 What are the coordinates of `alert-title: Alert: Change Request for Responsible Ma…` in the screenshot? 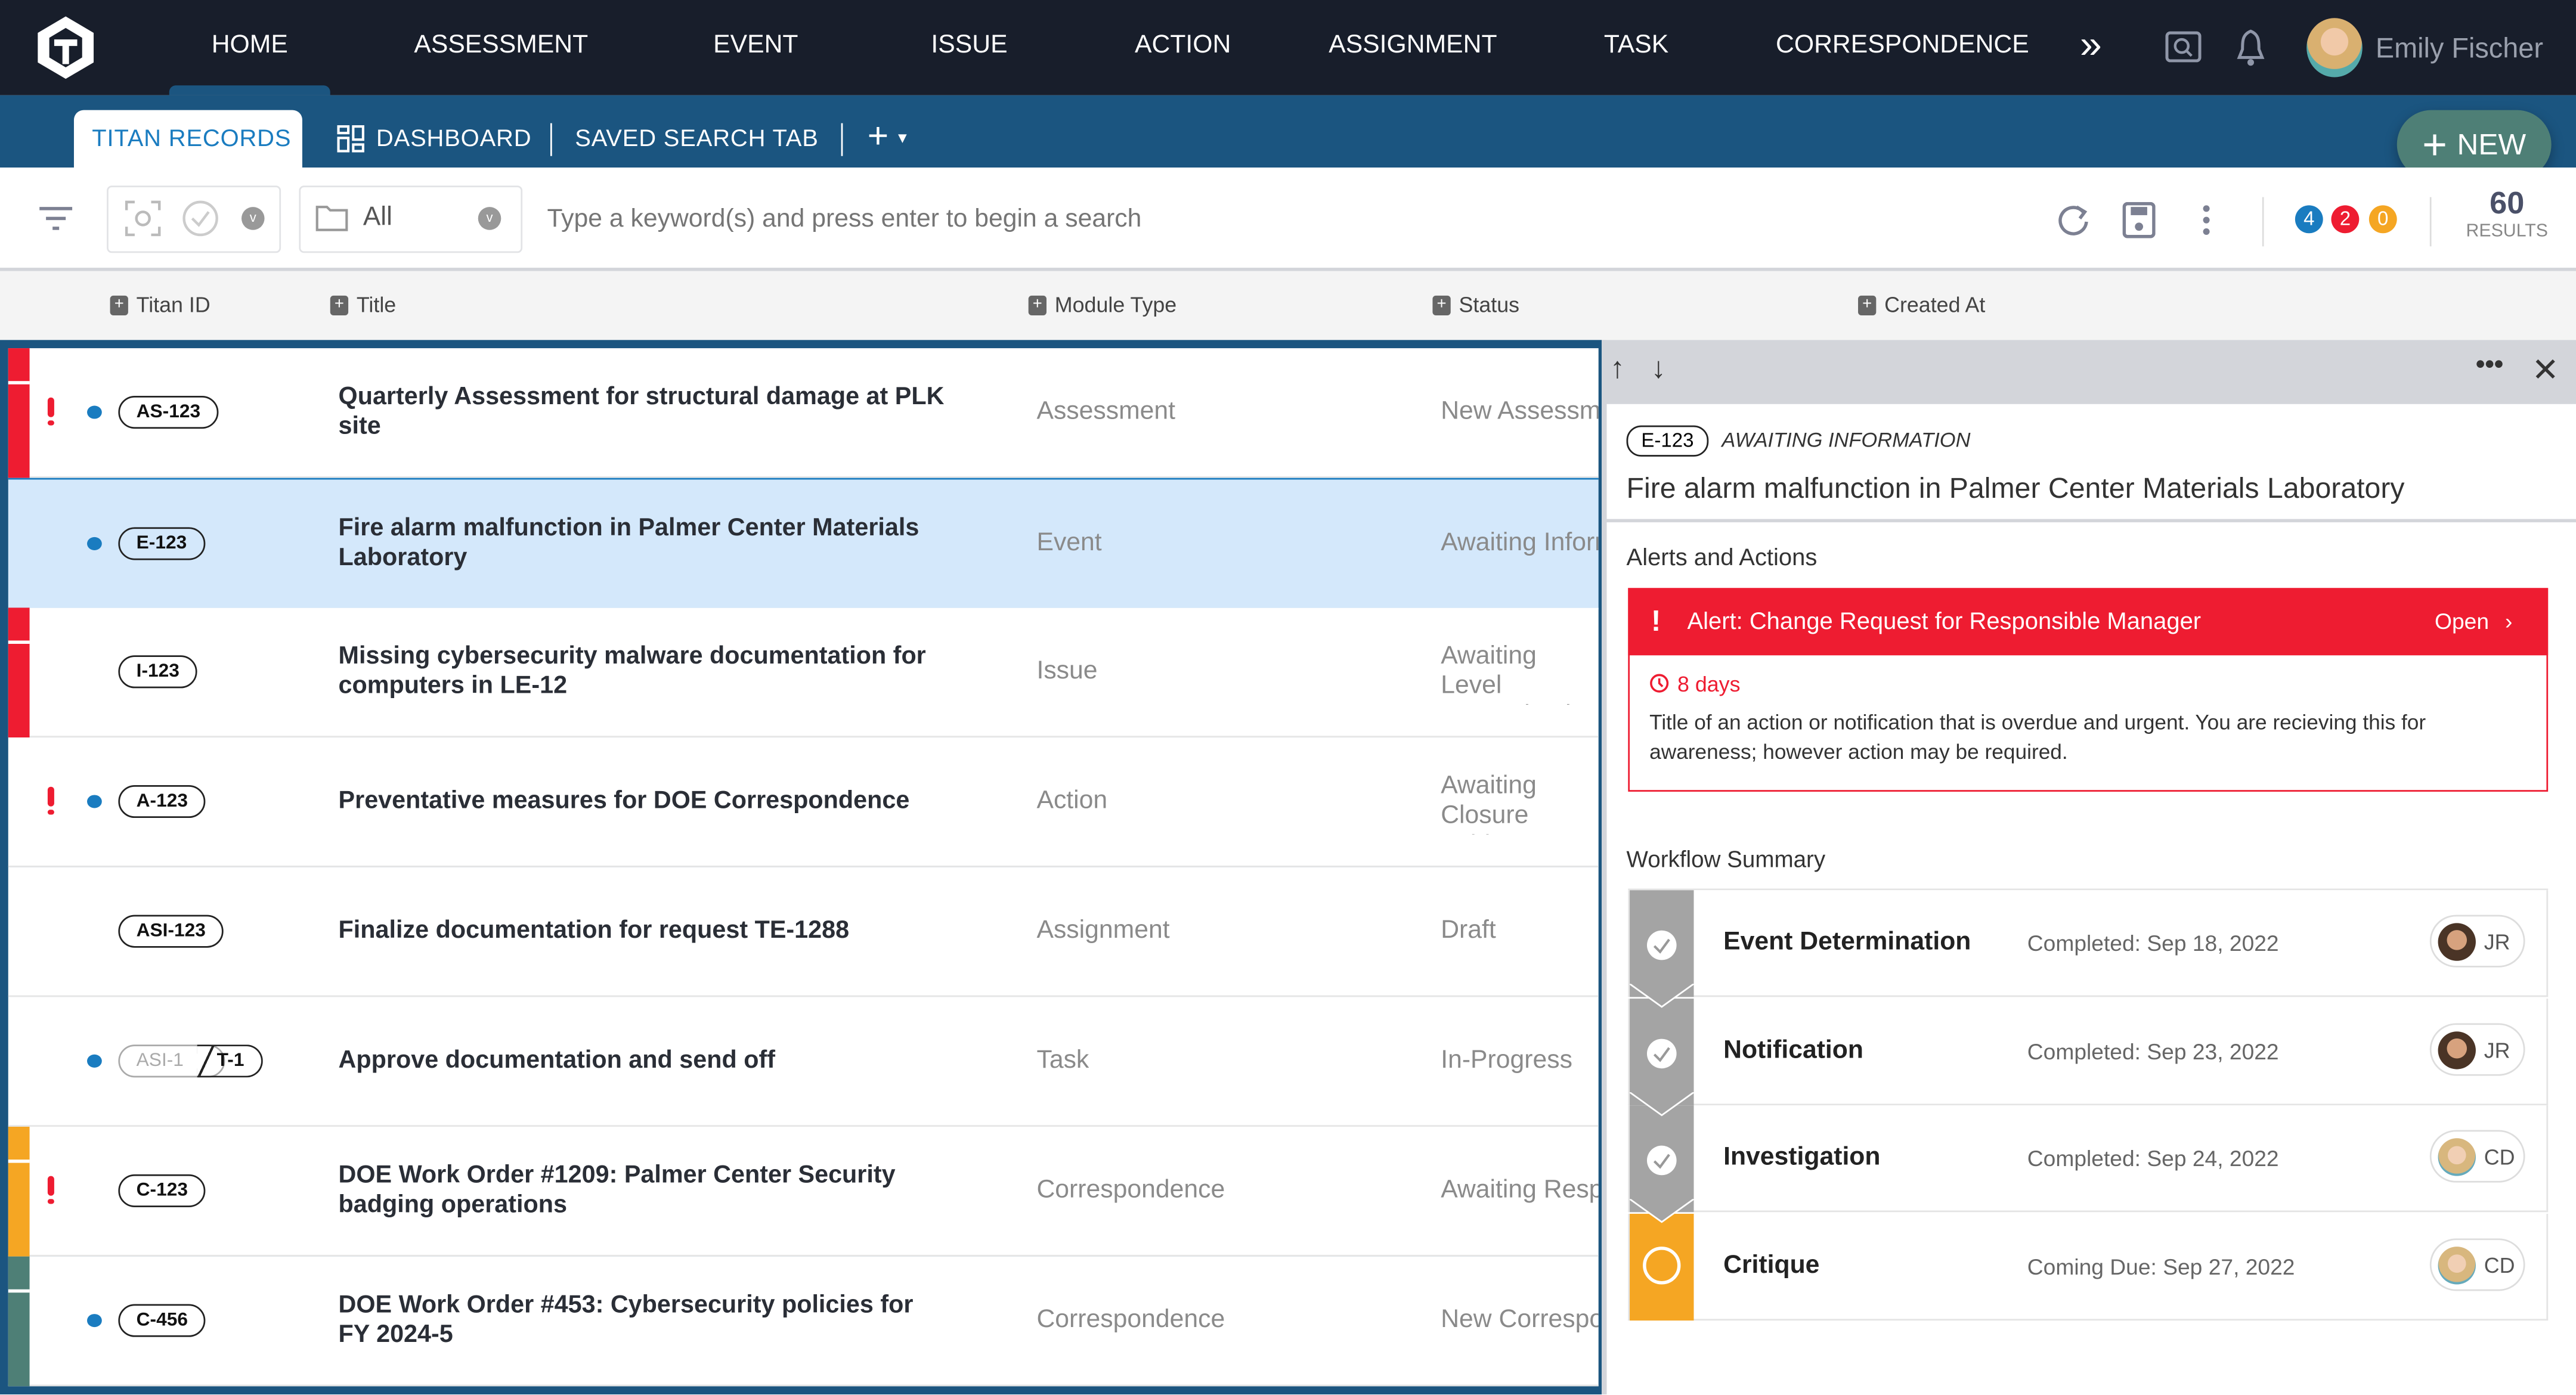 It's located at (1944, 622).